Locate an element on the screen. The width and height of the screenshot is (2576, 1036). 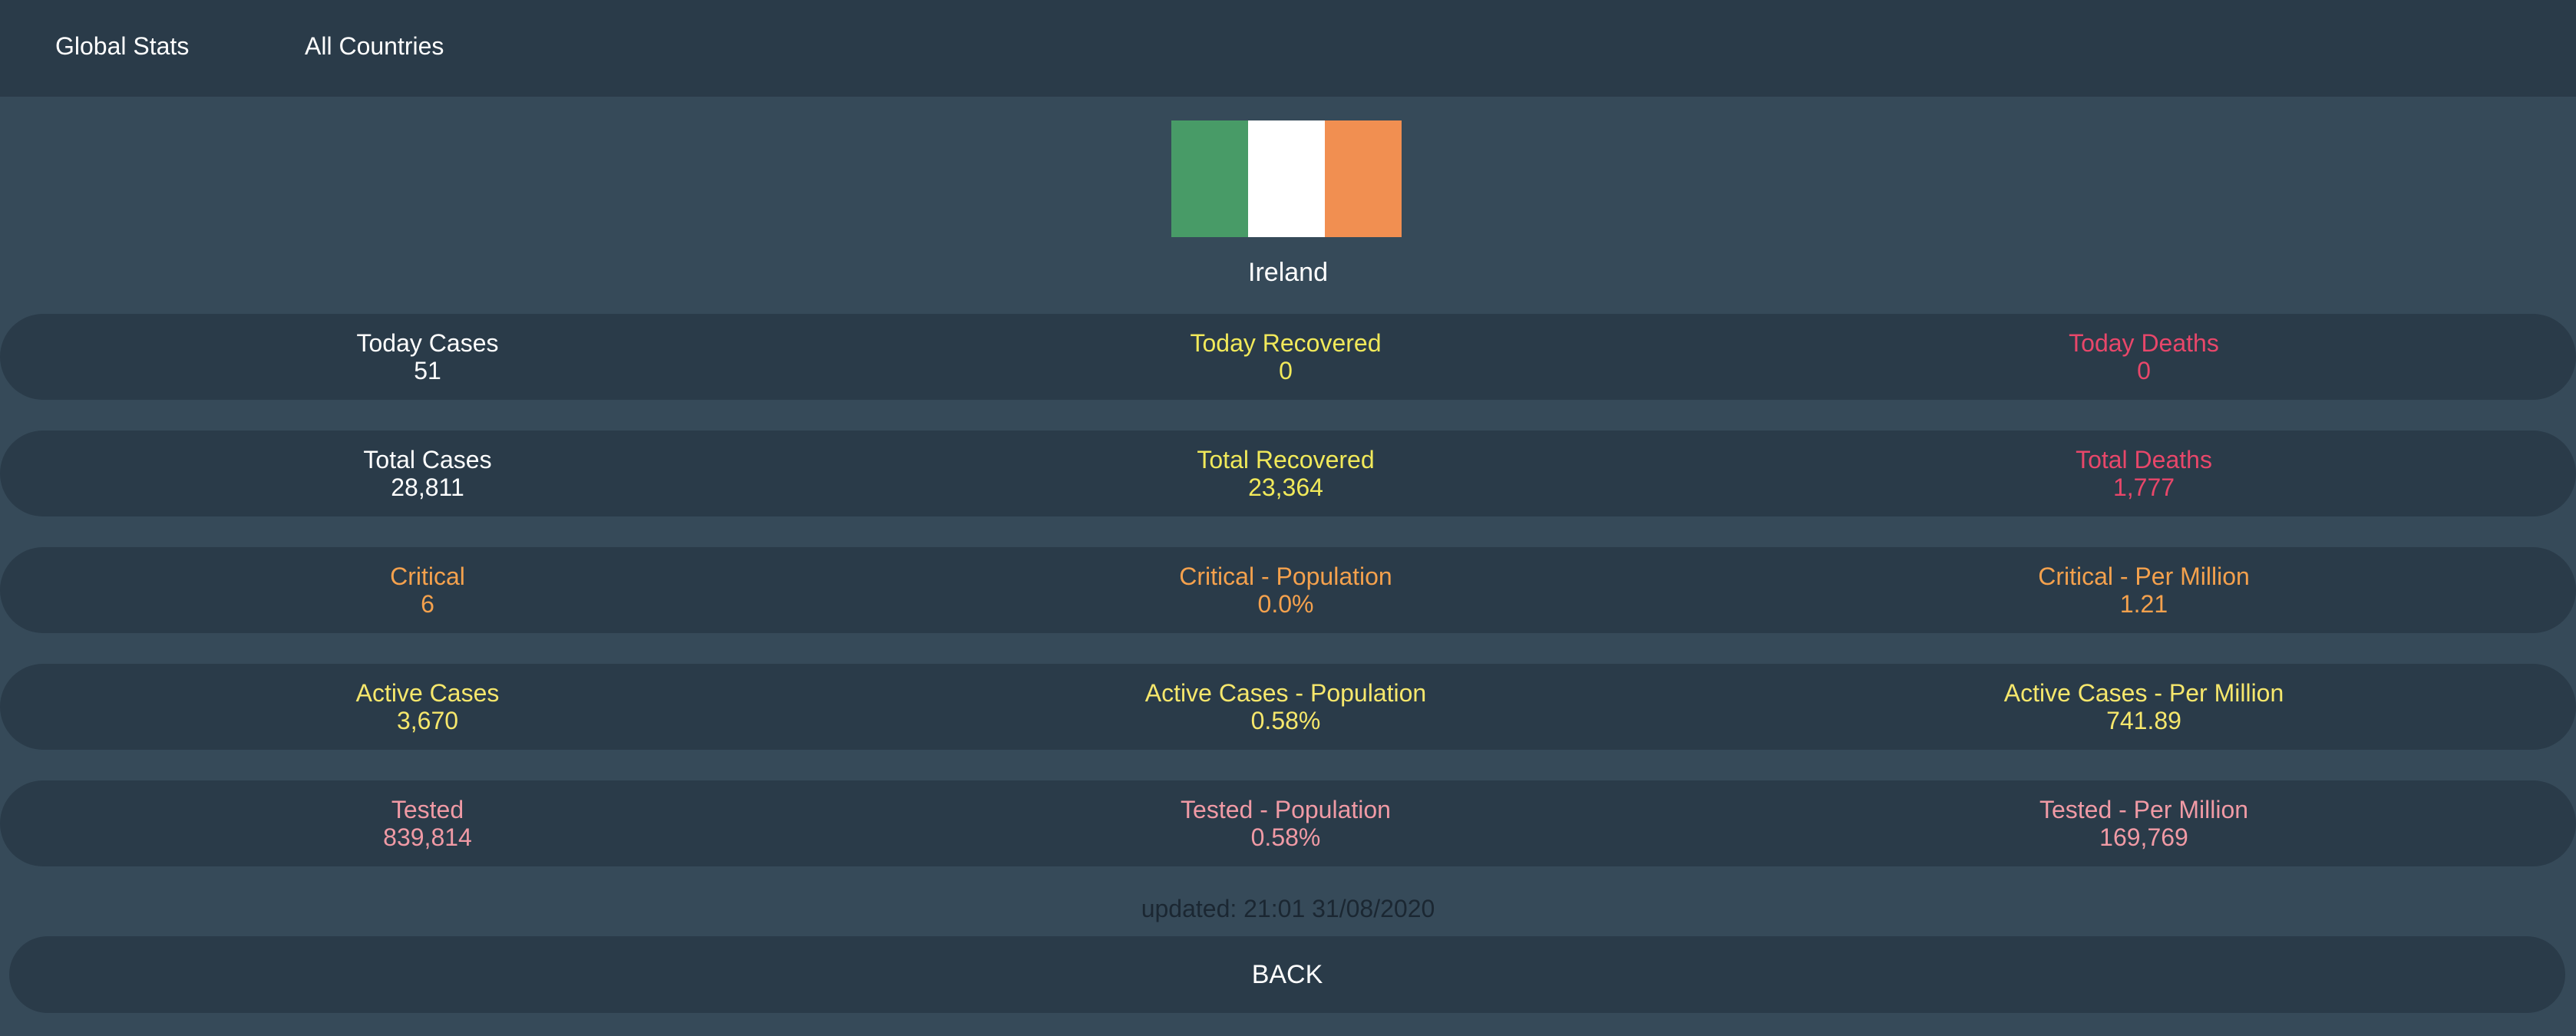
stat-total-deaths: Total Deaths 1,777 is located at coordinates (2144, 473).